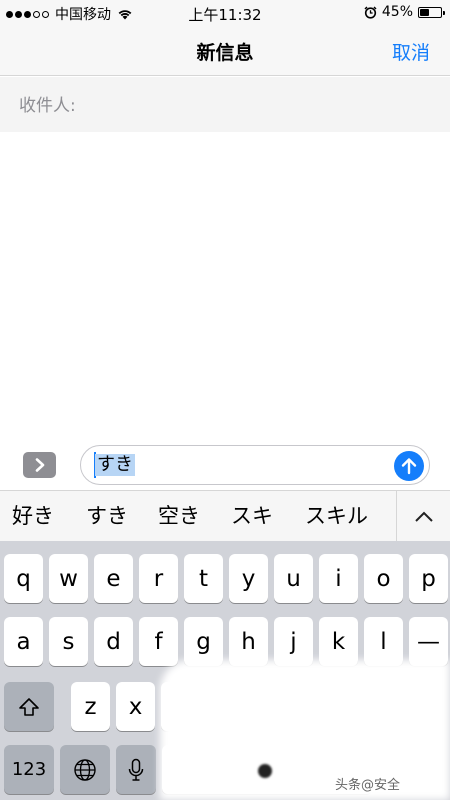  I want to click on chevron-right-icon, so click(39, 465).